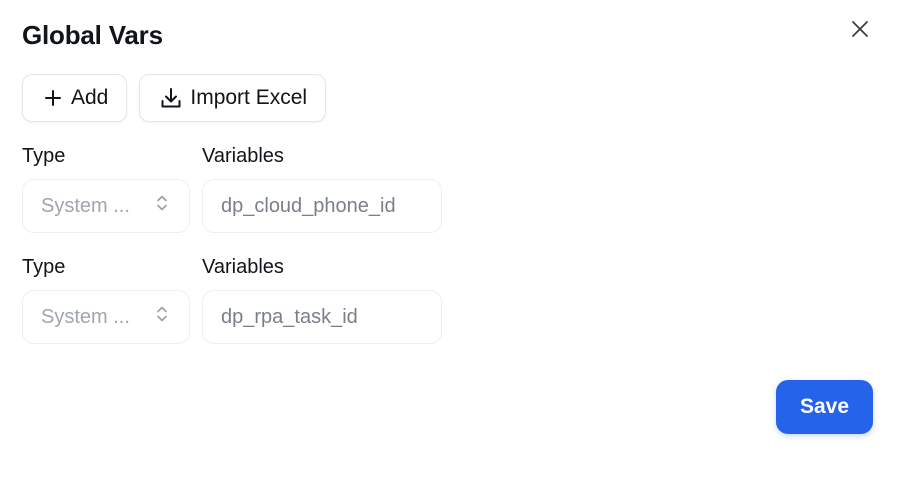 This screenshot has height=501, width=897. I want to click on add-button: Add, so click(75, 98).